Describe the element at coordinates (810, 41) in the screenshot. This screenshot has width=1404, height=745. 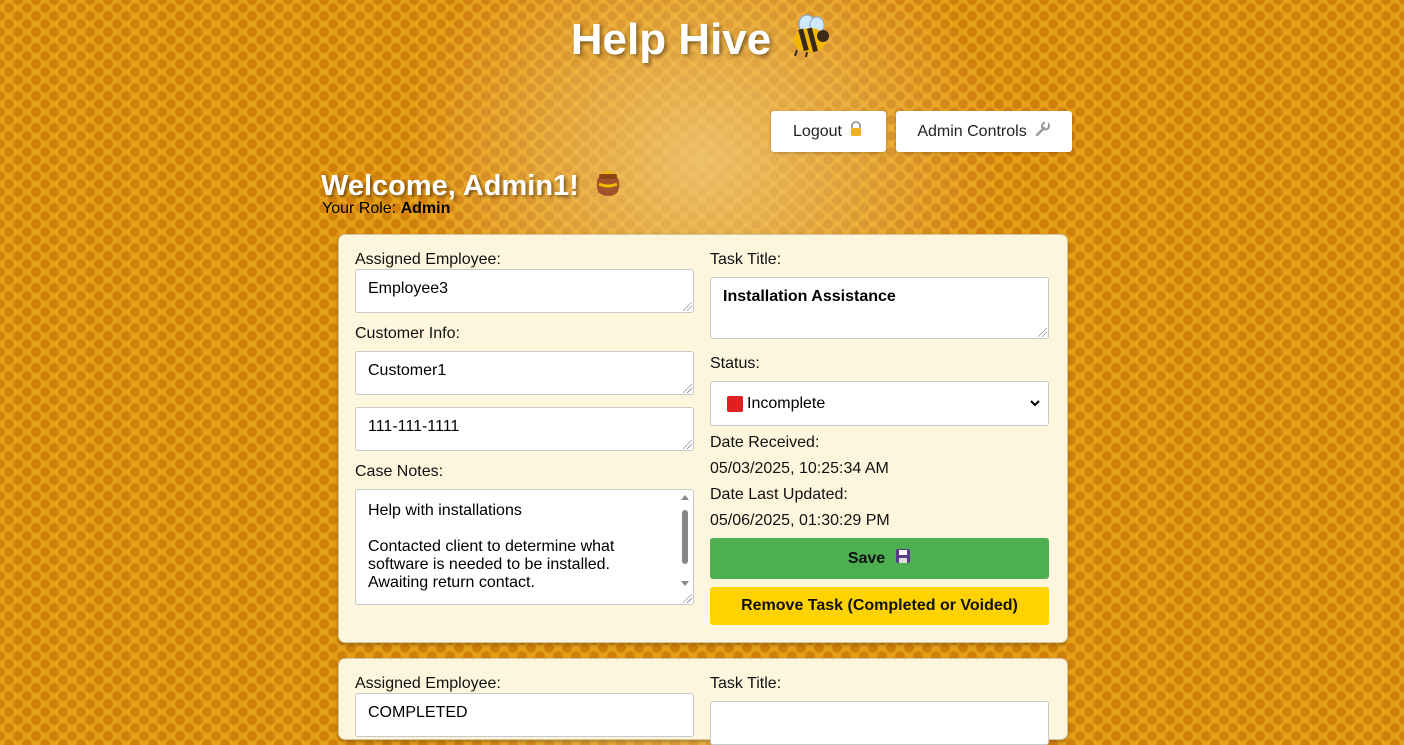
I see `bee-icon` at that location.